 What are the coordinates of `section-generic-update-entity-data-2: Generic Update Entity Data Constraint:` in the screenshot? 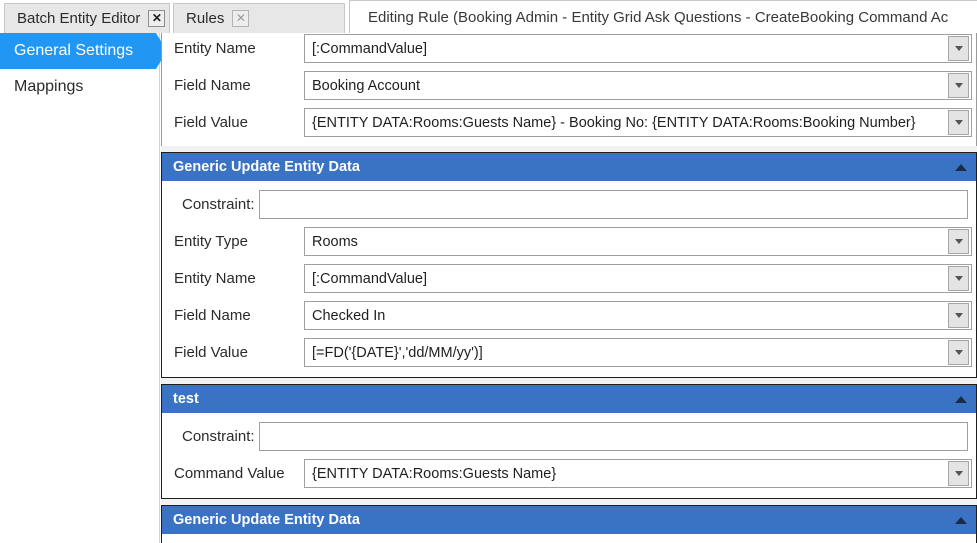 It's located at (569, 524).